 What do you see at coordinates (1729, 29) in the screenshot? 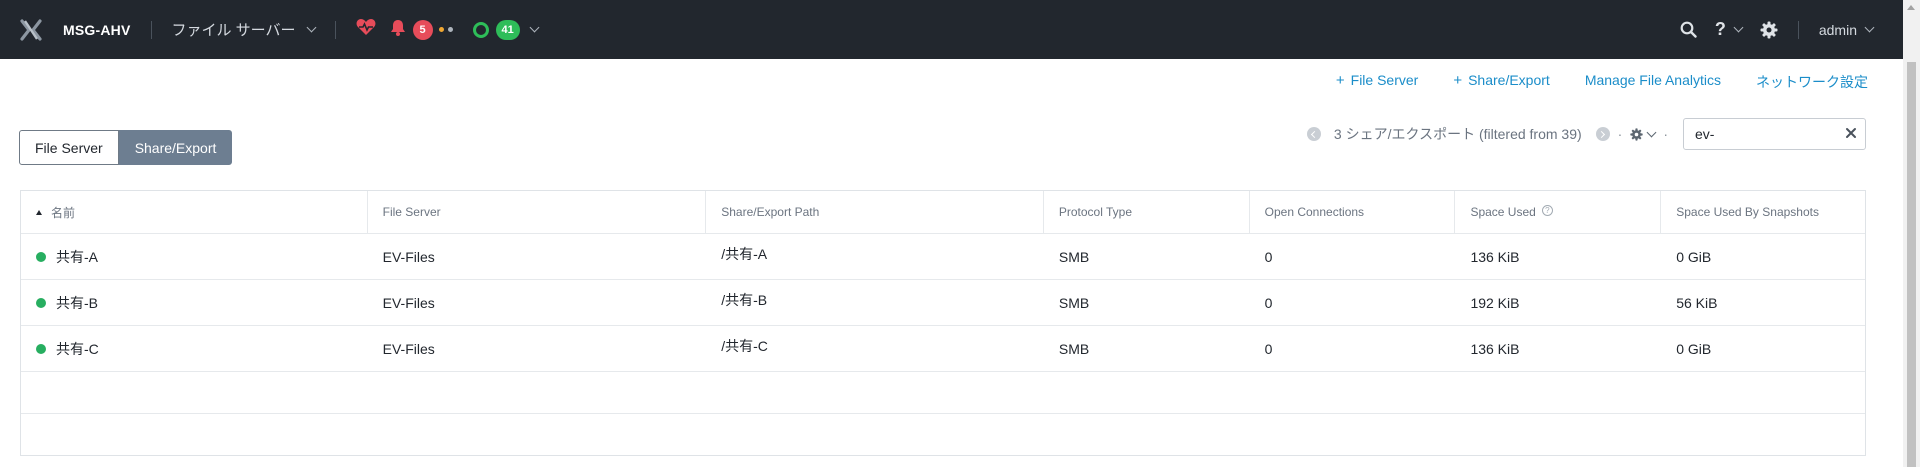
I see `help-menu: ?` at bounding box center [1729, 29].